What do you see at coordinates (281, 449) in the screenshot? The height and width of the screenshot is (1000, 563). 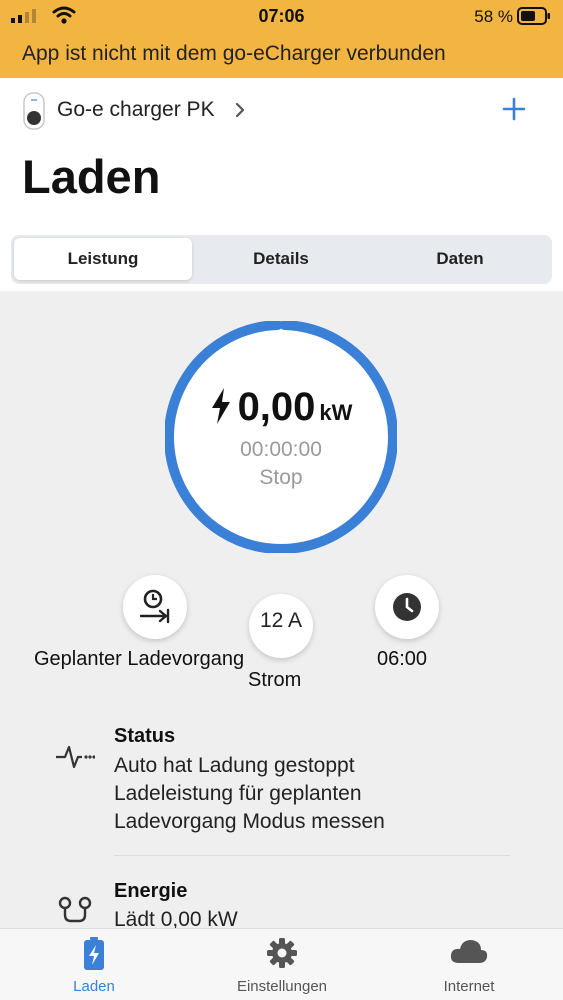 I see `charge-duration: 00:00:00` at bounding box center [281, 449].